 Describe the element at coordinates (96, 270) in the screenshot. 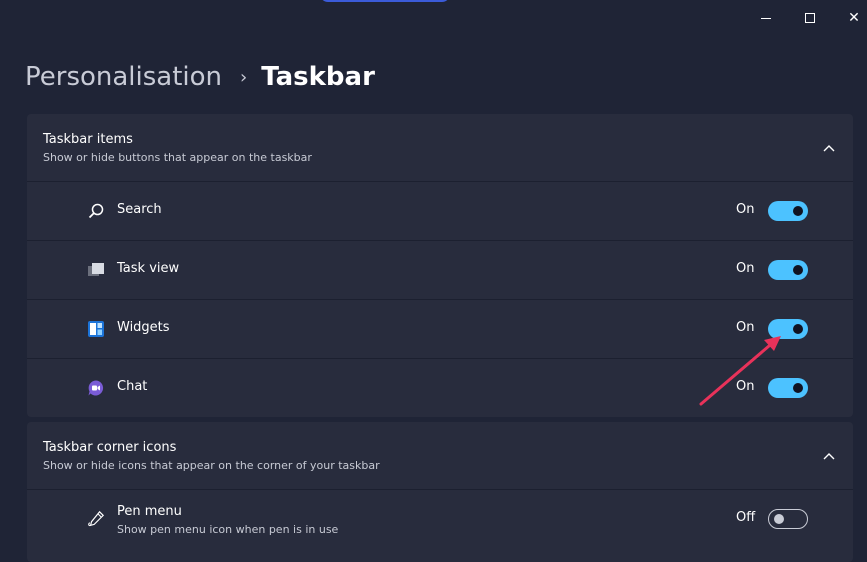

I see `task-view-icon` at that location.